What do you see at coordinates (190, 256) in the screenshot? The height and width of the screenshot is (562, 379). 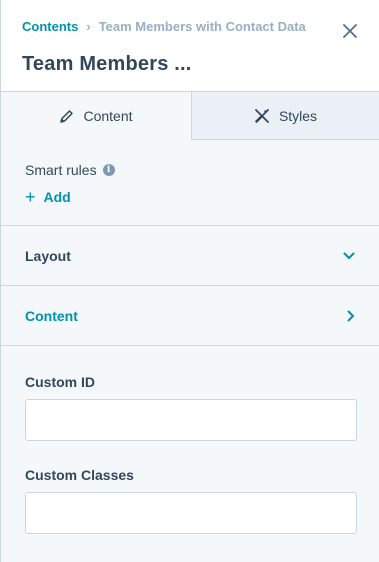 I see `layout-section-toggle: Layout` at bounding box center [190, 256].